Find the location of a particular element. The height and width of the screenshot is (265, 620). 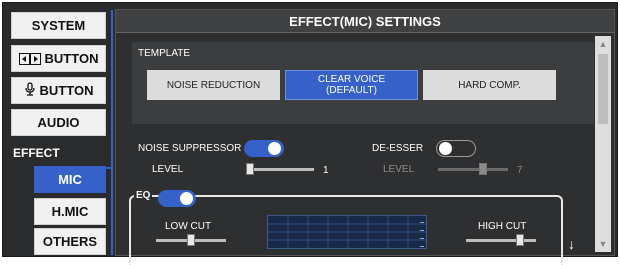

active-connector-line is located at coordinates (112, 132).